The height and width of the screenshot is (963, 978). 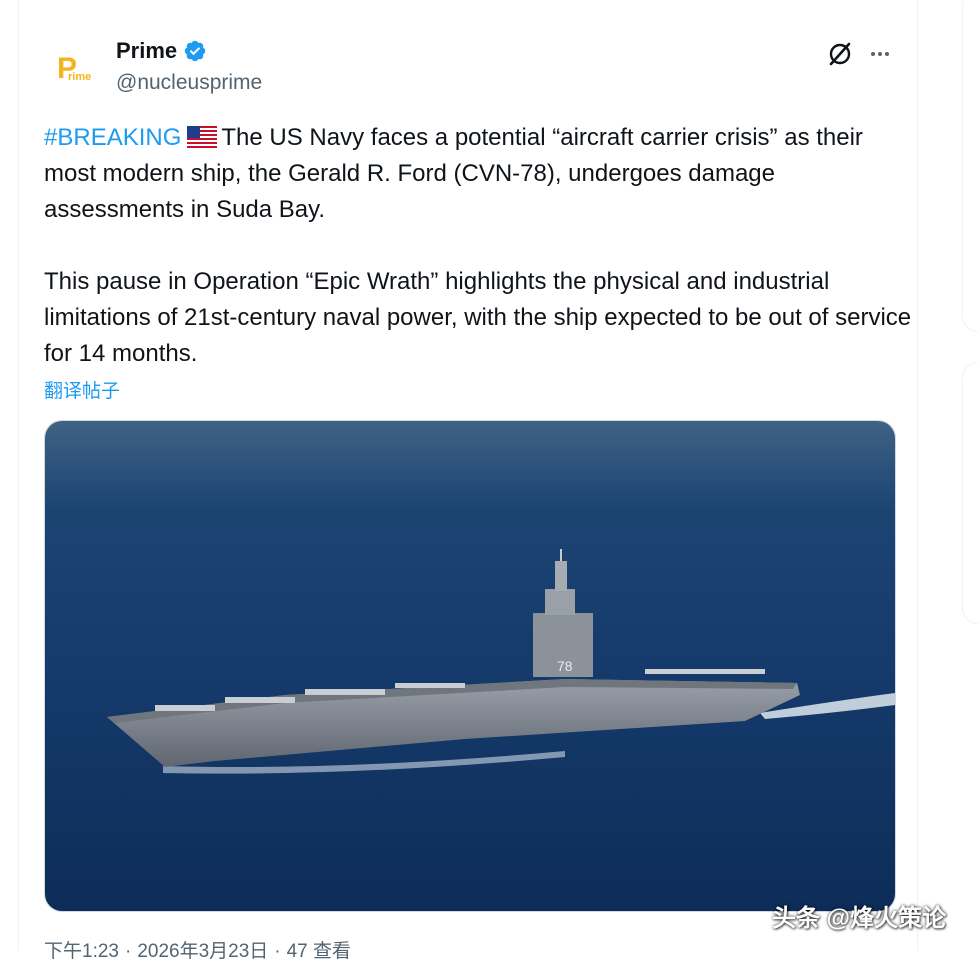 What do you see at coordinates (79, 77) in the screenshot?
I see `svg-text: rime` at bounding box center [79, 77].